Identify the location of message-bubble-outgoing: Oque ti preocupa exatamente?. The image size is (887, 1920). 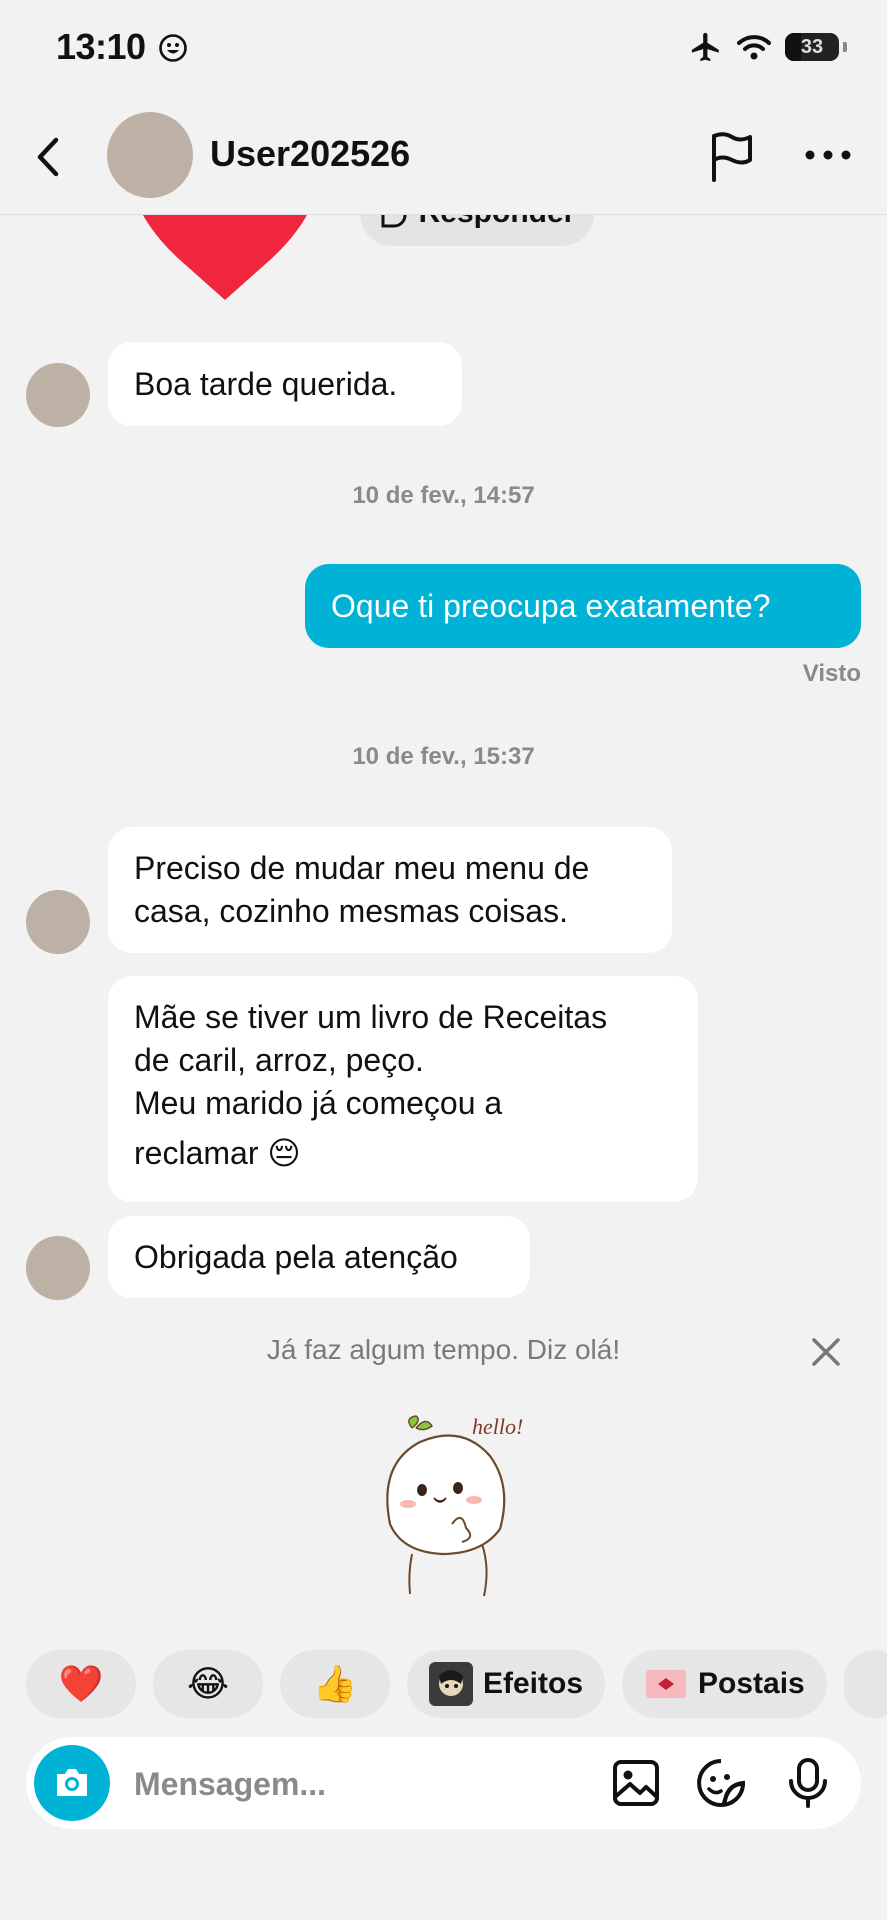
(583, 606).